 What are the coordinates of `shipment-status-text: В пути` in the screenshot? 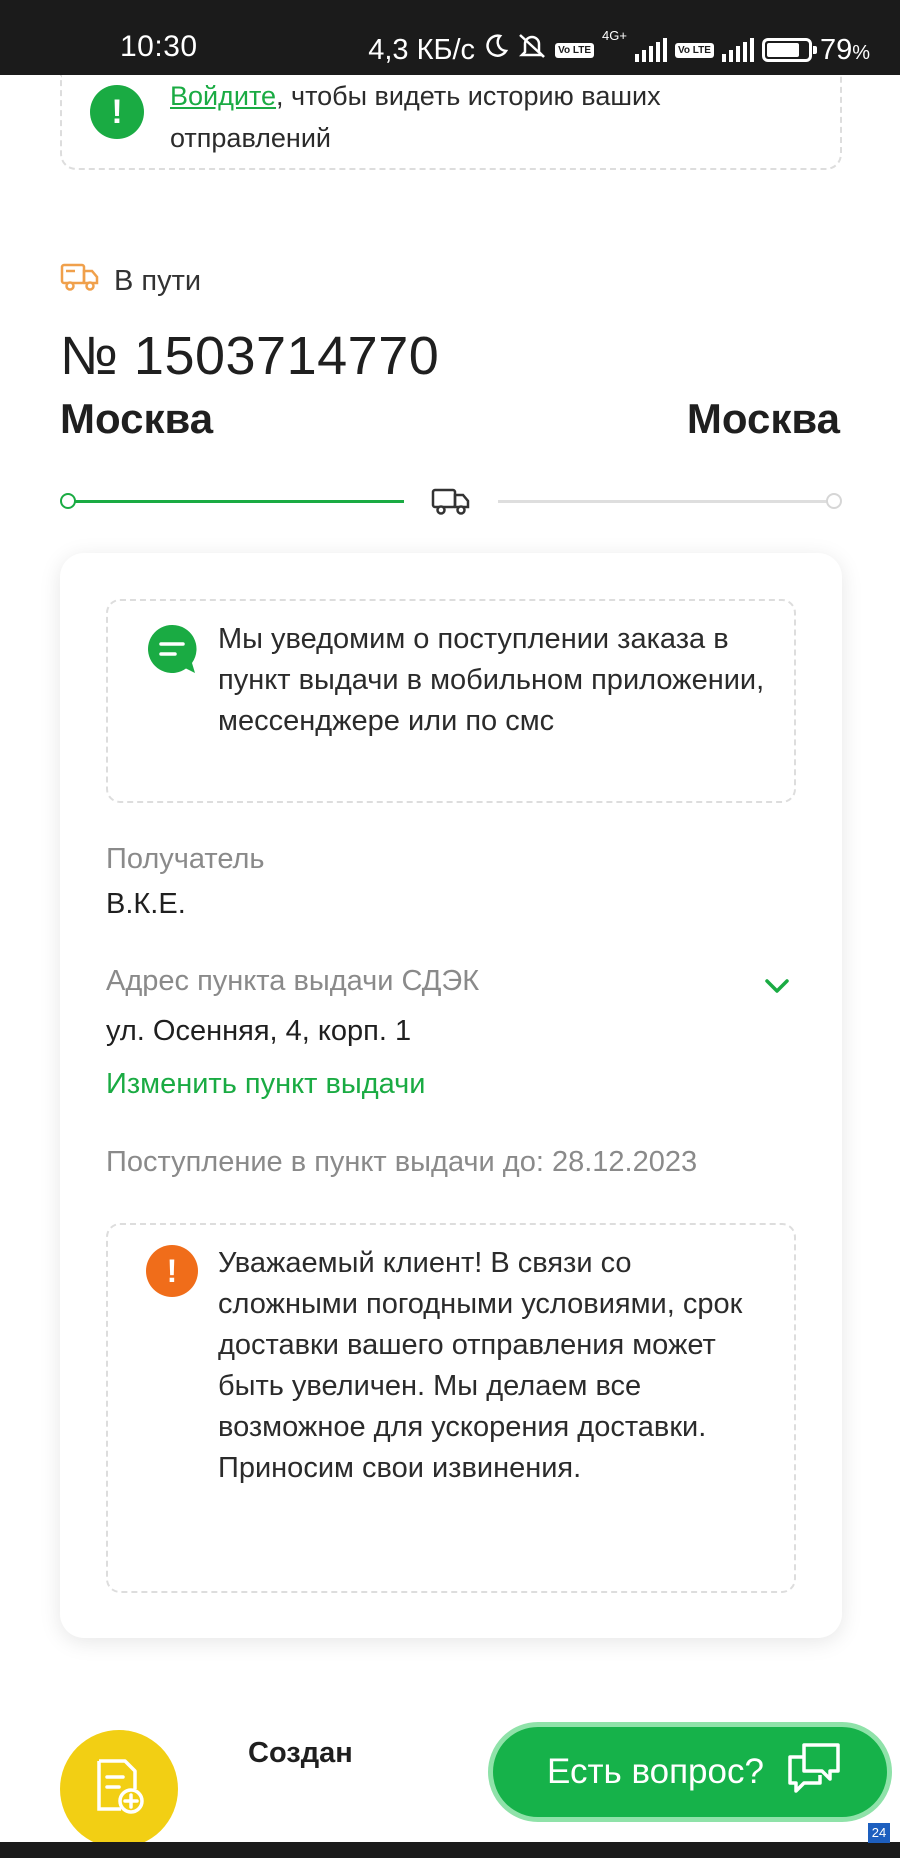 It's located at (158, 280).